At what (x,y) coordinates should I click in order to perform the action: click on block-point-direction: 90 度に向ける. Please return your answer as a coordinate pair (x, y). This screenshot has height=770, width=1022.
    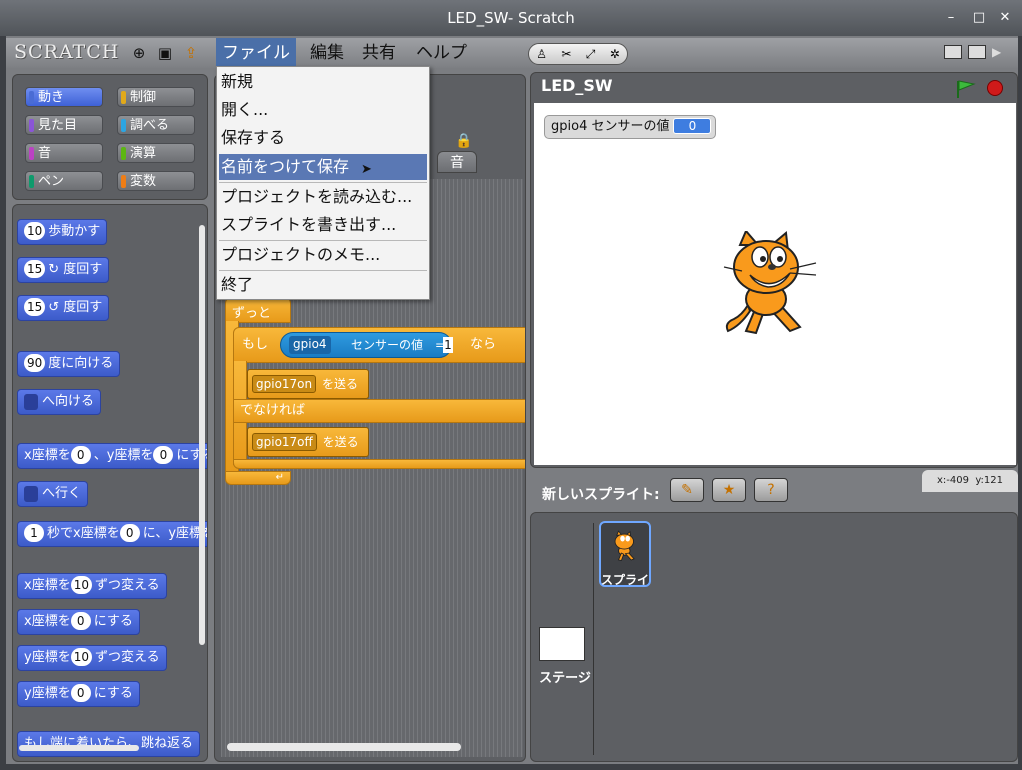
    Looking at the image, I should click on (69, 364).